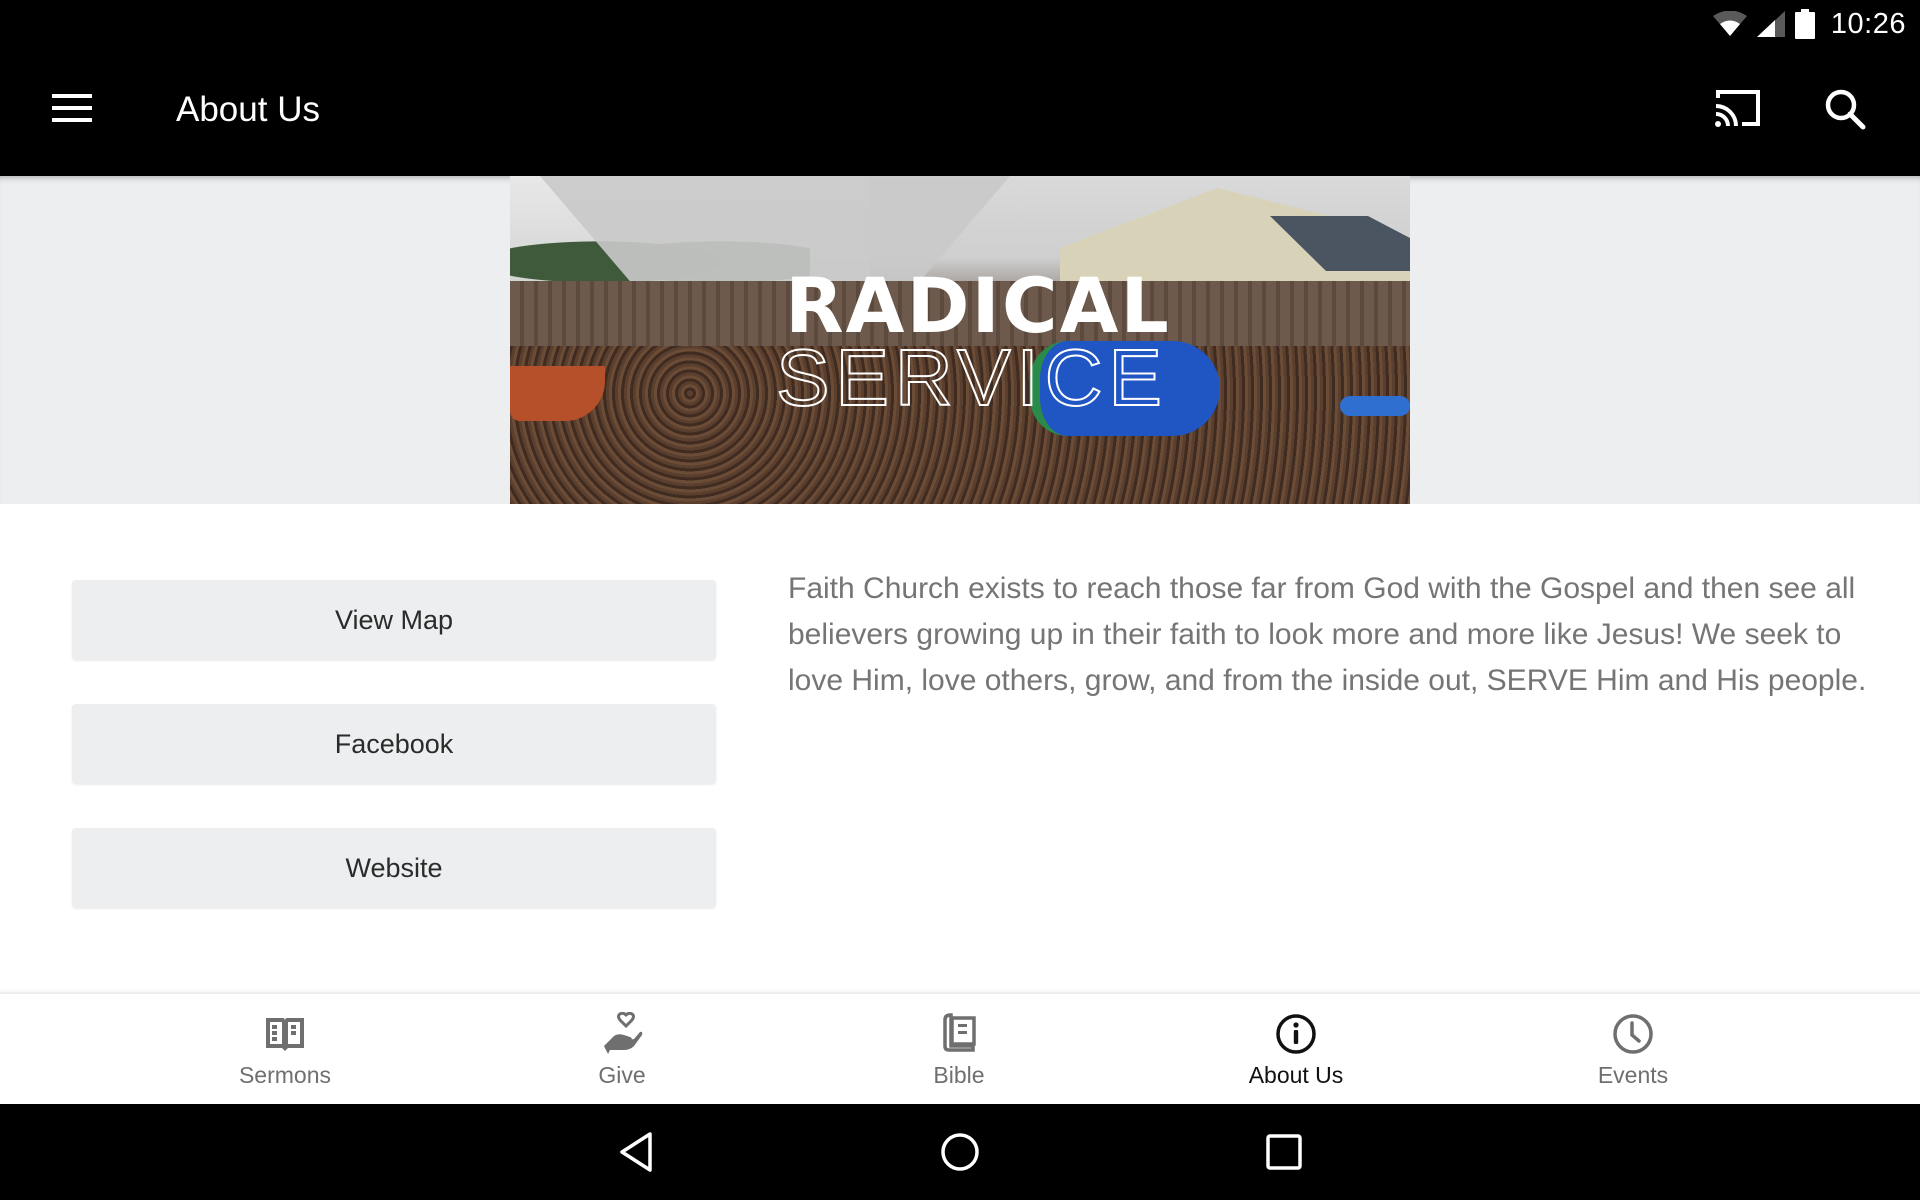  What do you see at coordinates (959, 1075) in the screenshot?
I see `nav-label: Bible` at bounding box center [959, 1075].